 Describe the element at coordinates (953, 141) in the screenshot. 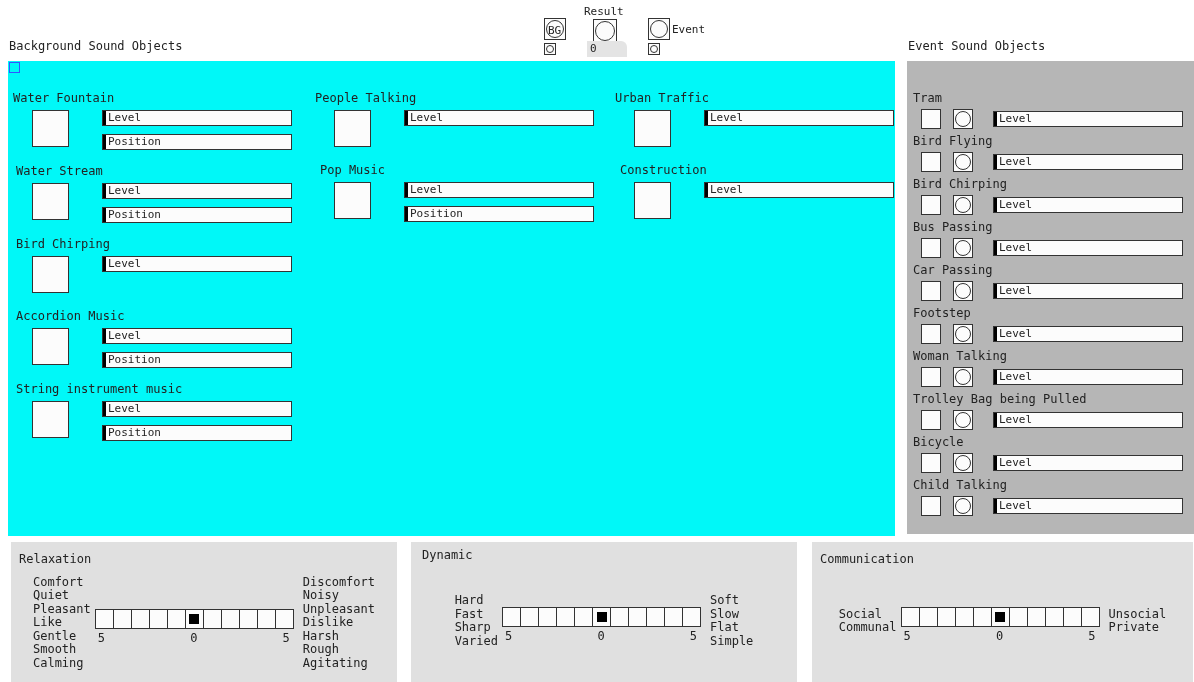

I see `sound-label: Bird Flying` at that location.